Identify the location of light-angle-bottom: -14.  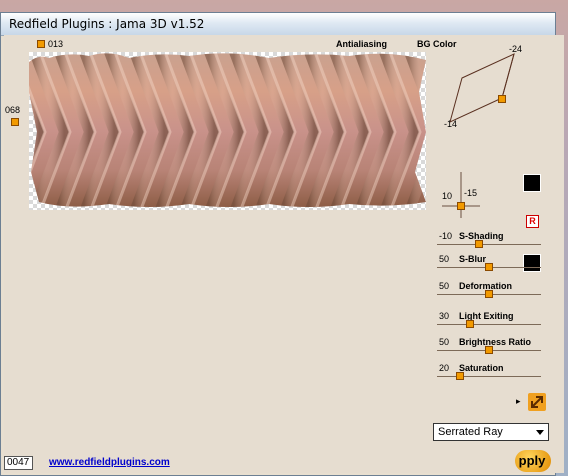
(451, 124).